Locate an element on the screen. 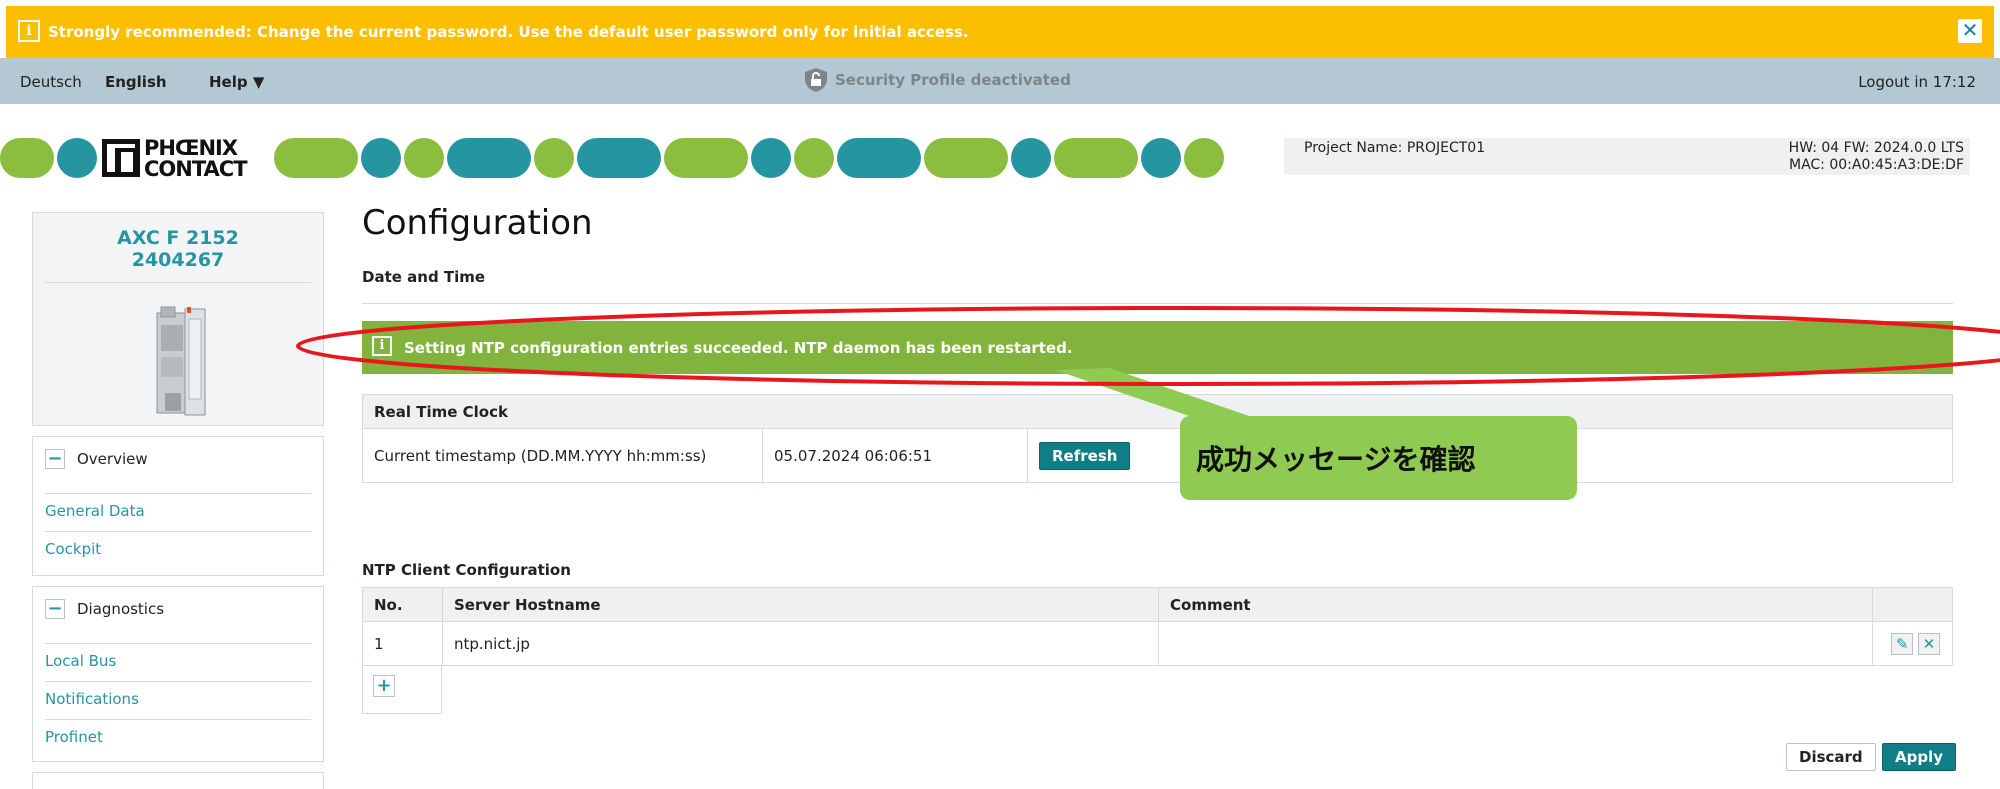  security-profile-status: Security Profile deactivated is located at coordinates (937, 80).